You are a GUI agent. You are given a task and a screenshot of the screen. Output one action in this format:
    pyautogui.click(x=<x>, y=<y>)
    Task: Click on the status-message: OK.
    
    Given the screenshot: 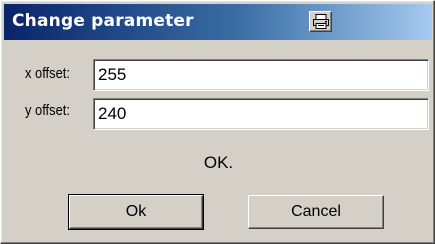 What is the action you would take?
    pyautogui.click(x=218, y=162)
    